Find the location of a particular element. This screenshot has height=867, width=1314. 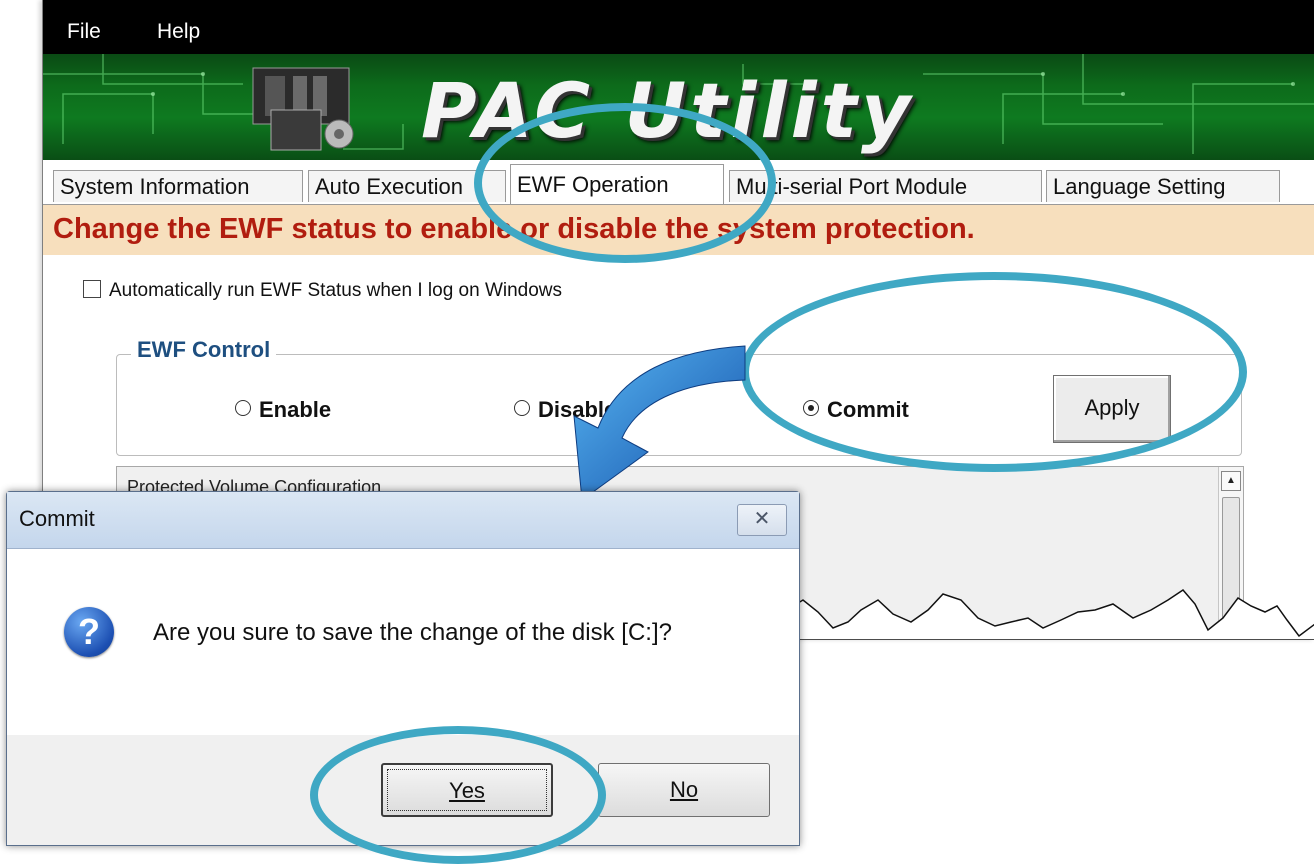

no-label: No is located at coordinates (684, 789).